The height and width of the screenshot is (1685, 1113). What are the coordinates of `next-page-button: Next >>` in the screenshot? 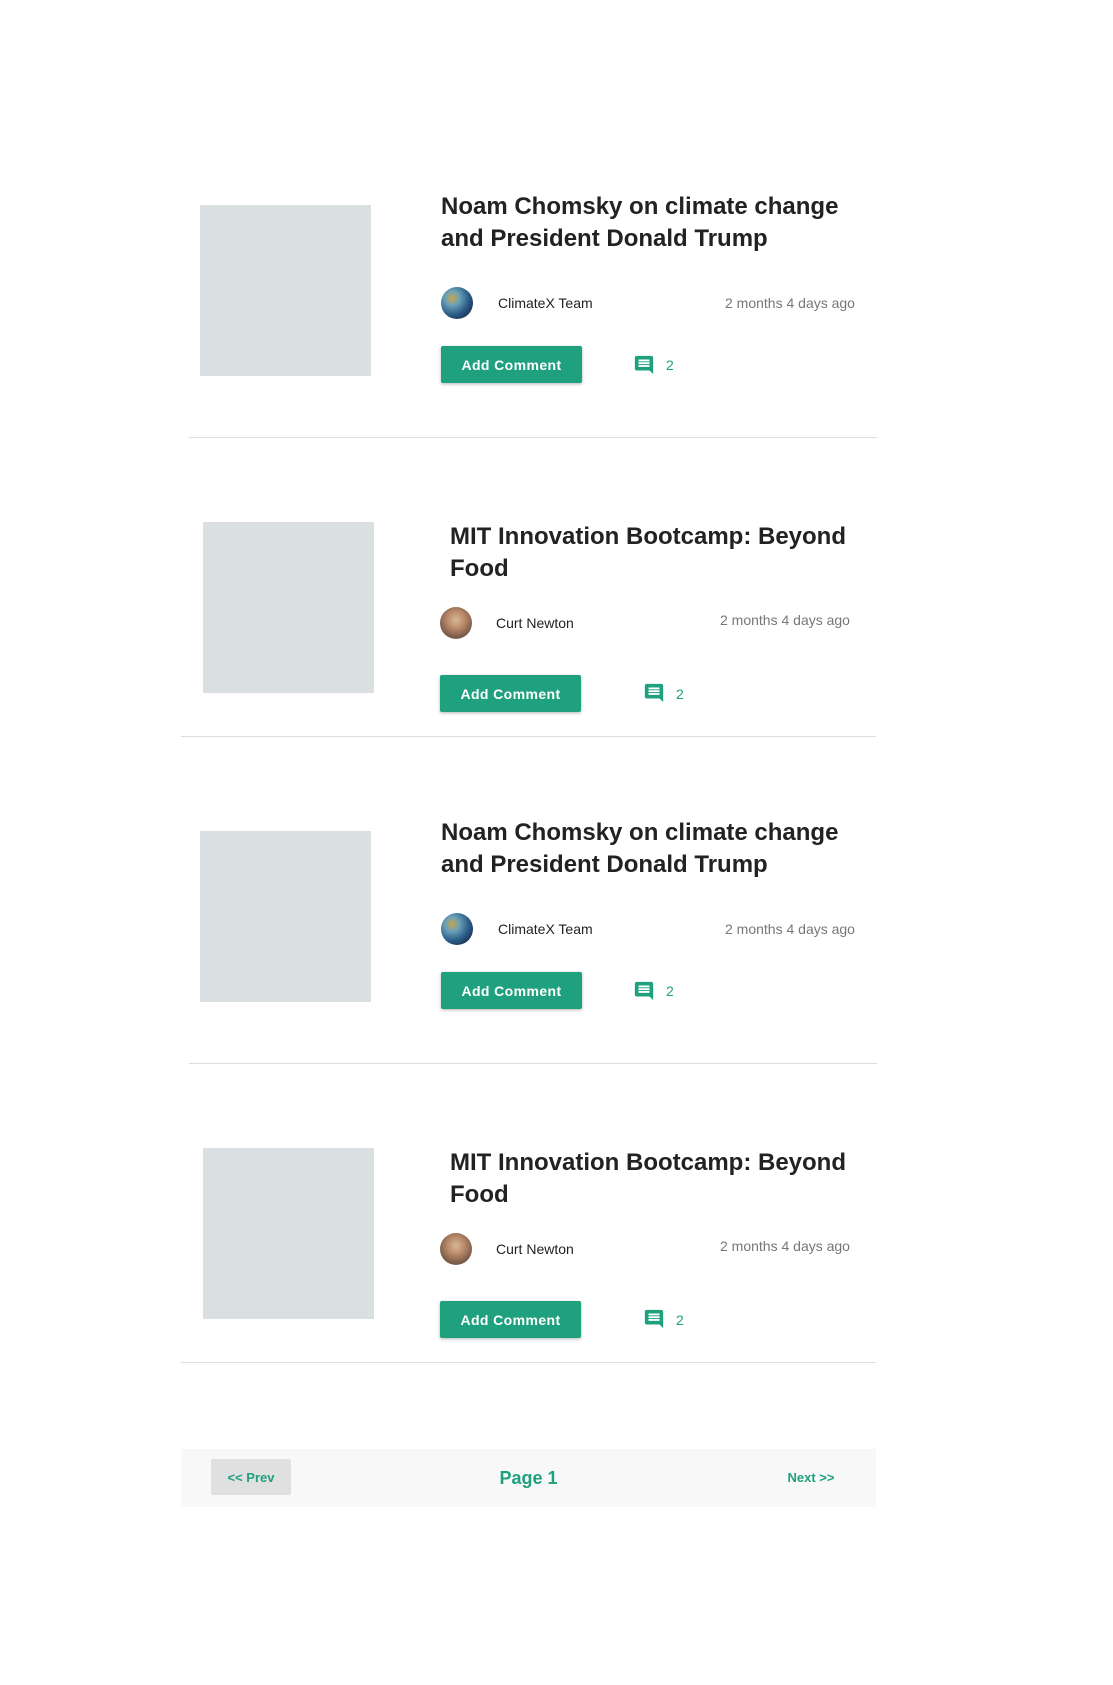 It's located at (811, 1477).